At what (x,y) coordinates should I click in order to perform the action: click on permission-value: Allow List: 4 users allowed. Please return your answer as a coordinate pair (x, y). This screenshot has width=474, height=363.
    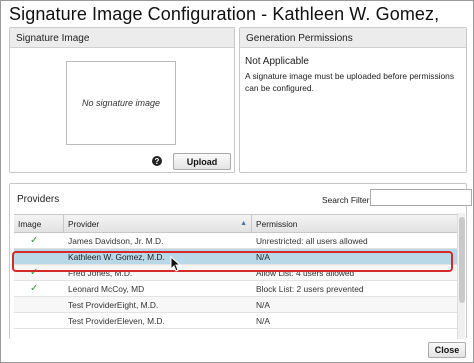
    Looking at the image, I should click on (305, 272).